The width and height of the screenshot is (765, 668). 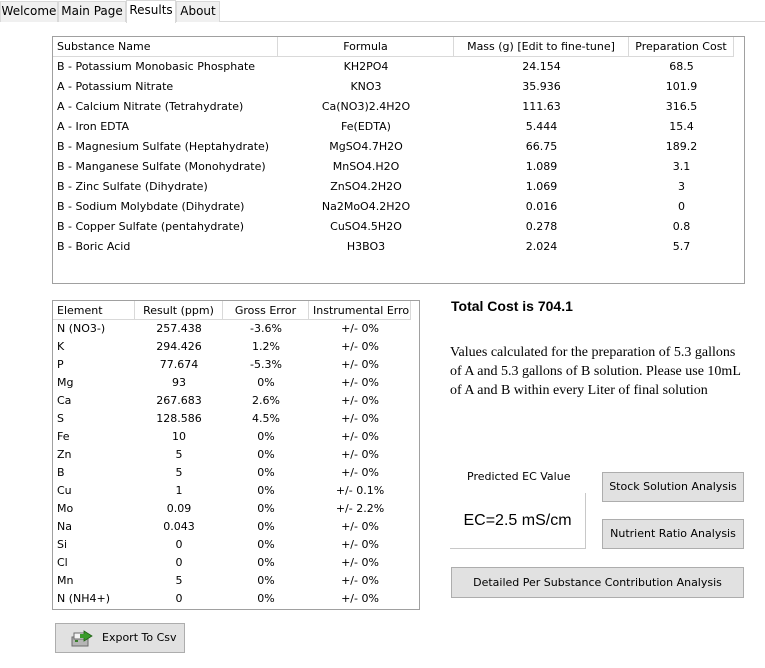 What do you see at coordinates (681, 227) in the screenshot?
I see `table-cell: 0.8` at bounding box center [681, 227].